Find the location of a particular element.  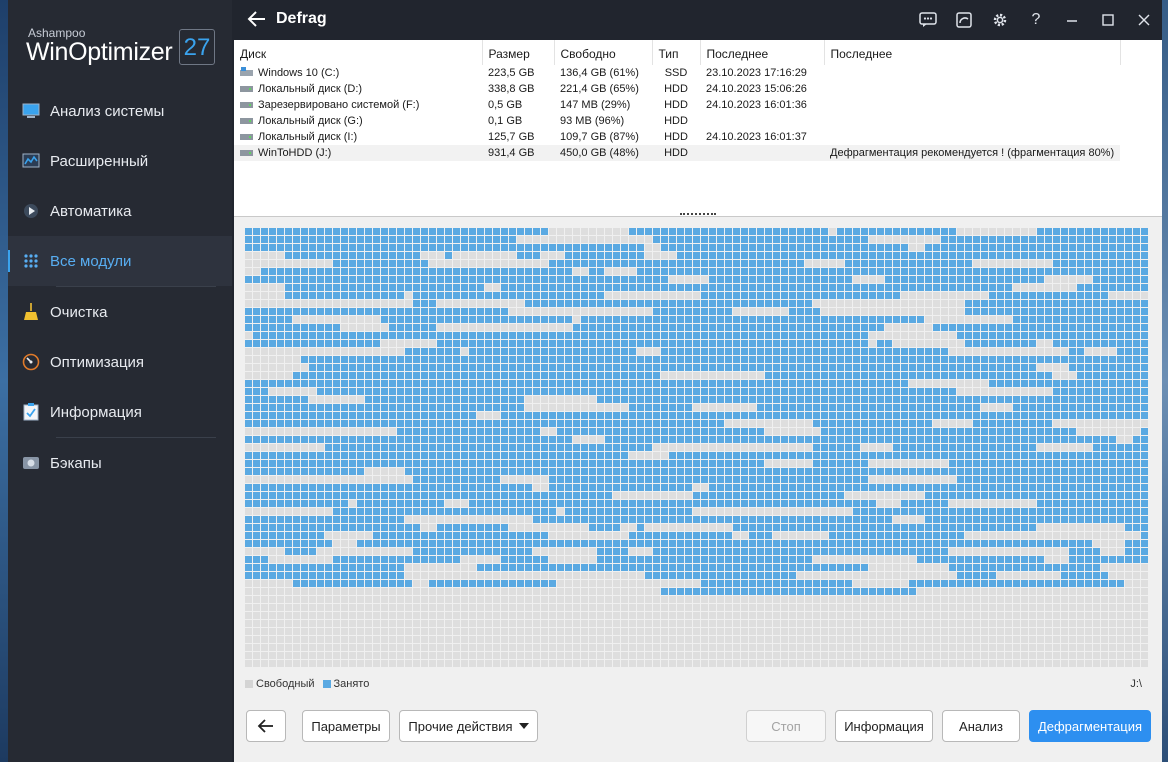

gear-icon is located at coordinates (1000, 20).